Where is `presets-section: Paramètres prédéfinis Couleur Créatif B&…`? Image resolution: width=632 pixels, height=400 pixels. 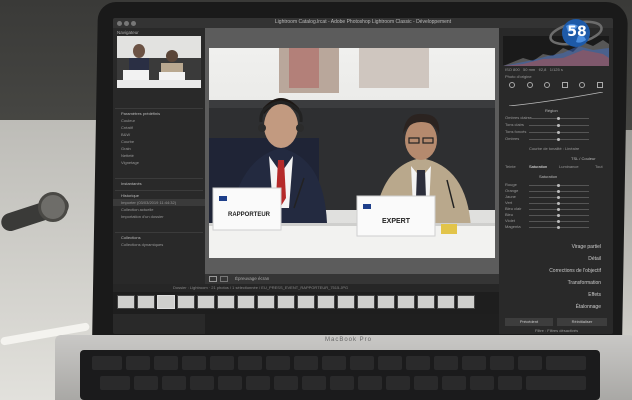
presets-section: Paramètres prédéfinis Couleur Créatif B&… is located at coordinates (159, 138).